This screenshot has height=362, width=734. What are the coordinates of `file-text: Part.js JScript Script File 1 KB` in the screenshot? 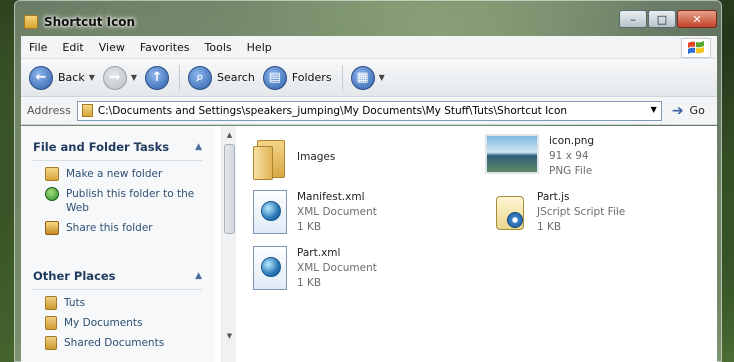 It's located at (581, 212).